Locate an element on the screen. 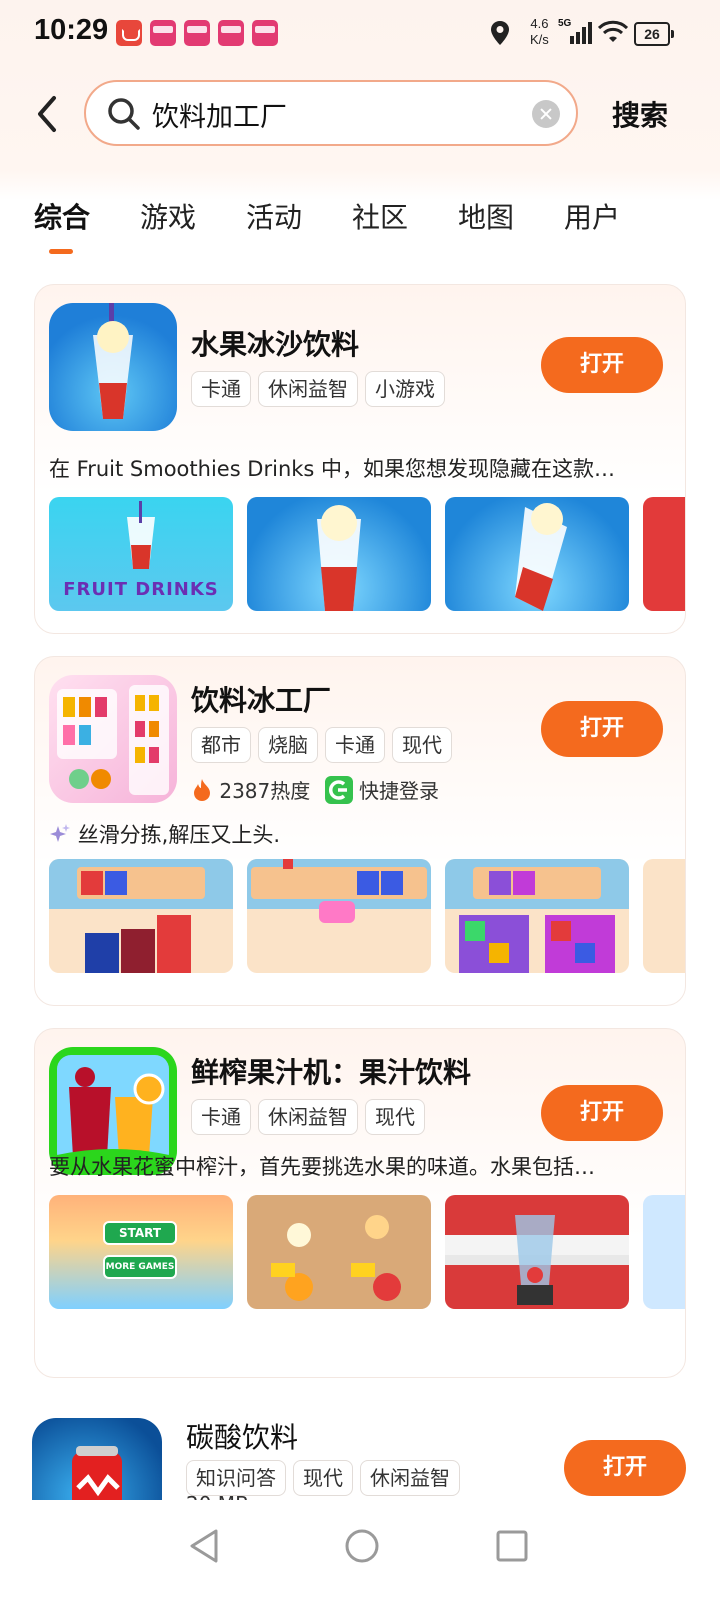  nav-recents-button is located at coordinates (512, 1548).